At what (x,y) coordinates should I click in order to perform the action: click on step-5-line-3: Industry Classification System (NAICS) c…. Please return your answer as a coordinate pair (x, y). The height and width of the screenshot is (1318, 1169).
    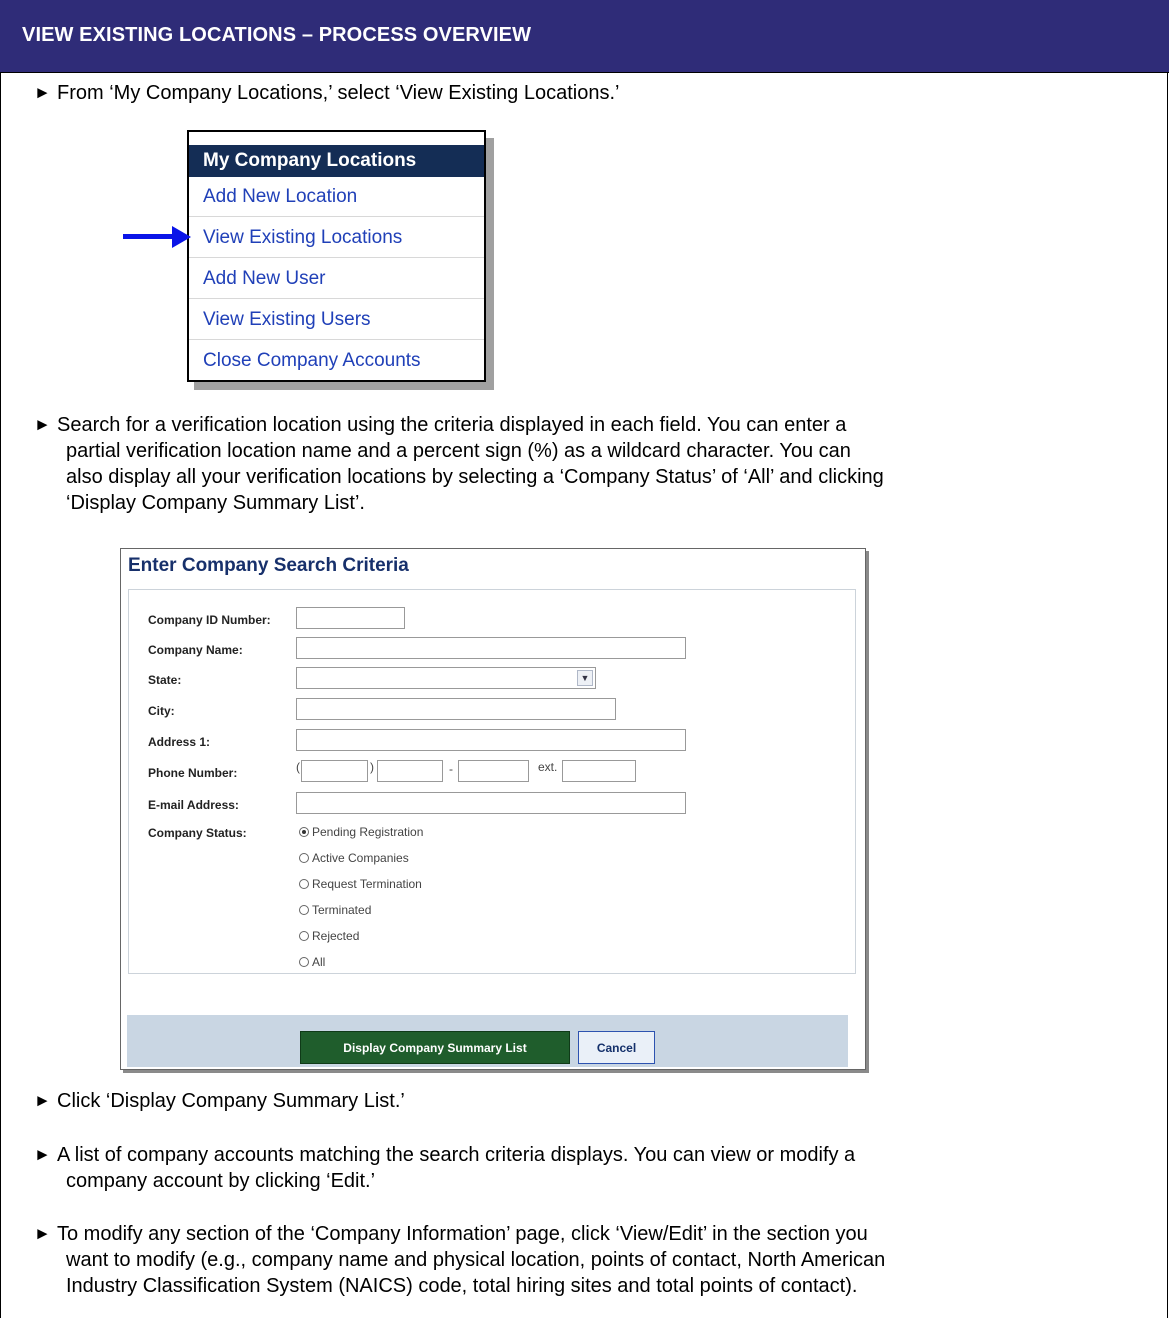
    Looking at the image, I should click on (462, 1286).